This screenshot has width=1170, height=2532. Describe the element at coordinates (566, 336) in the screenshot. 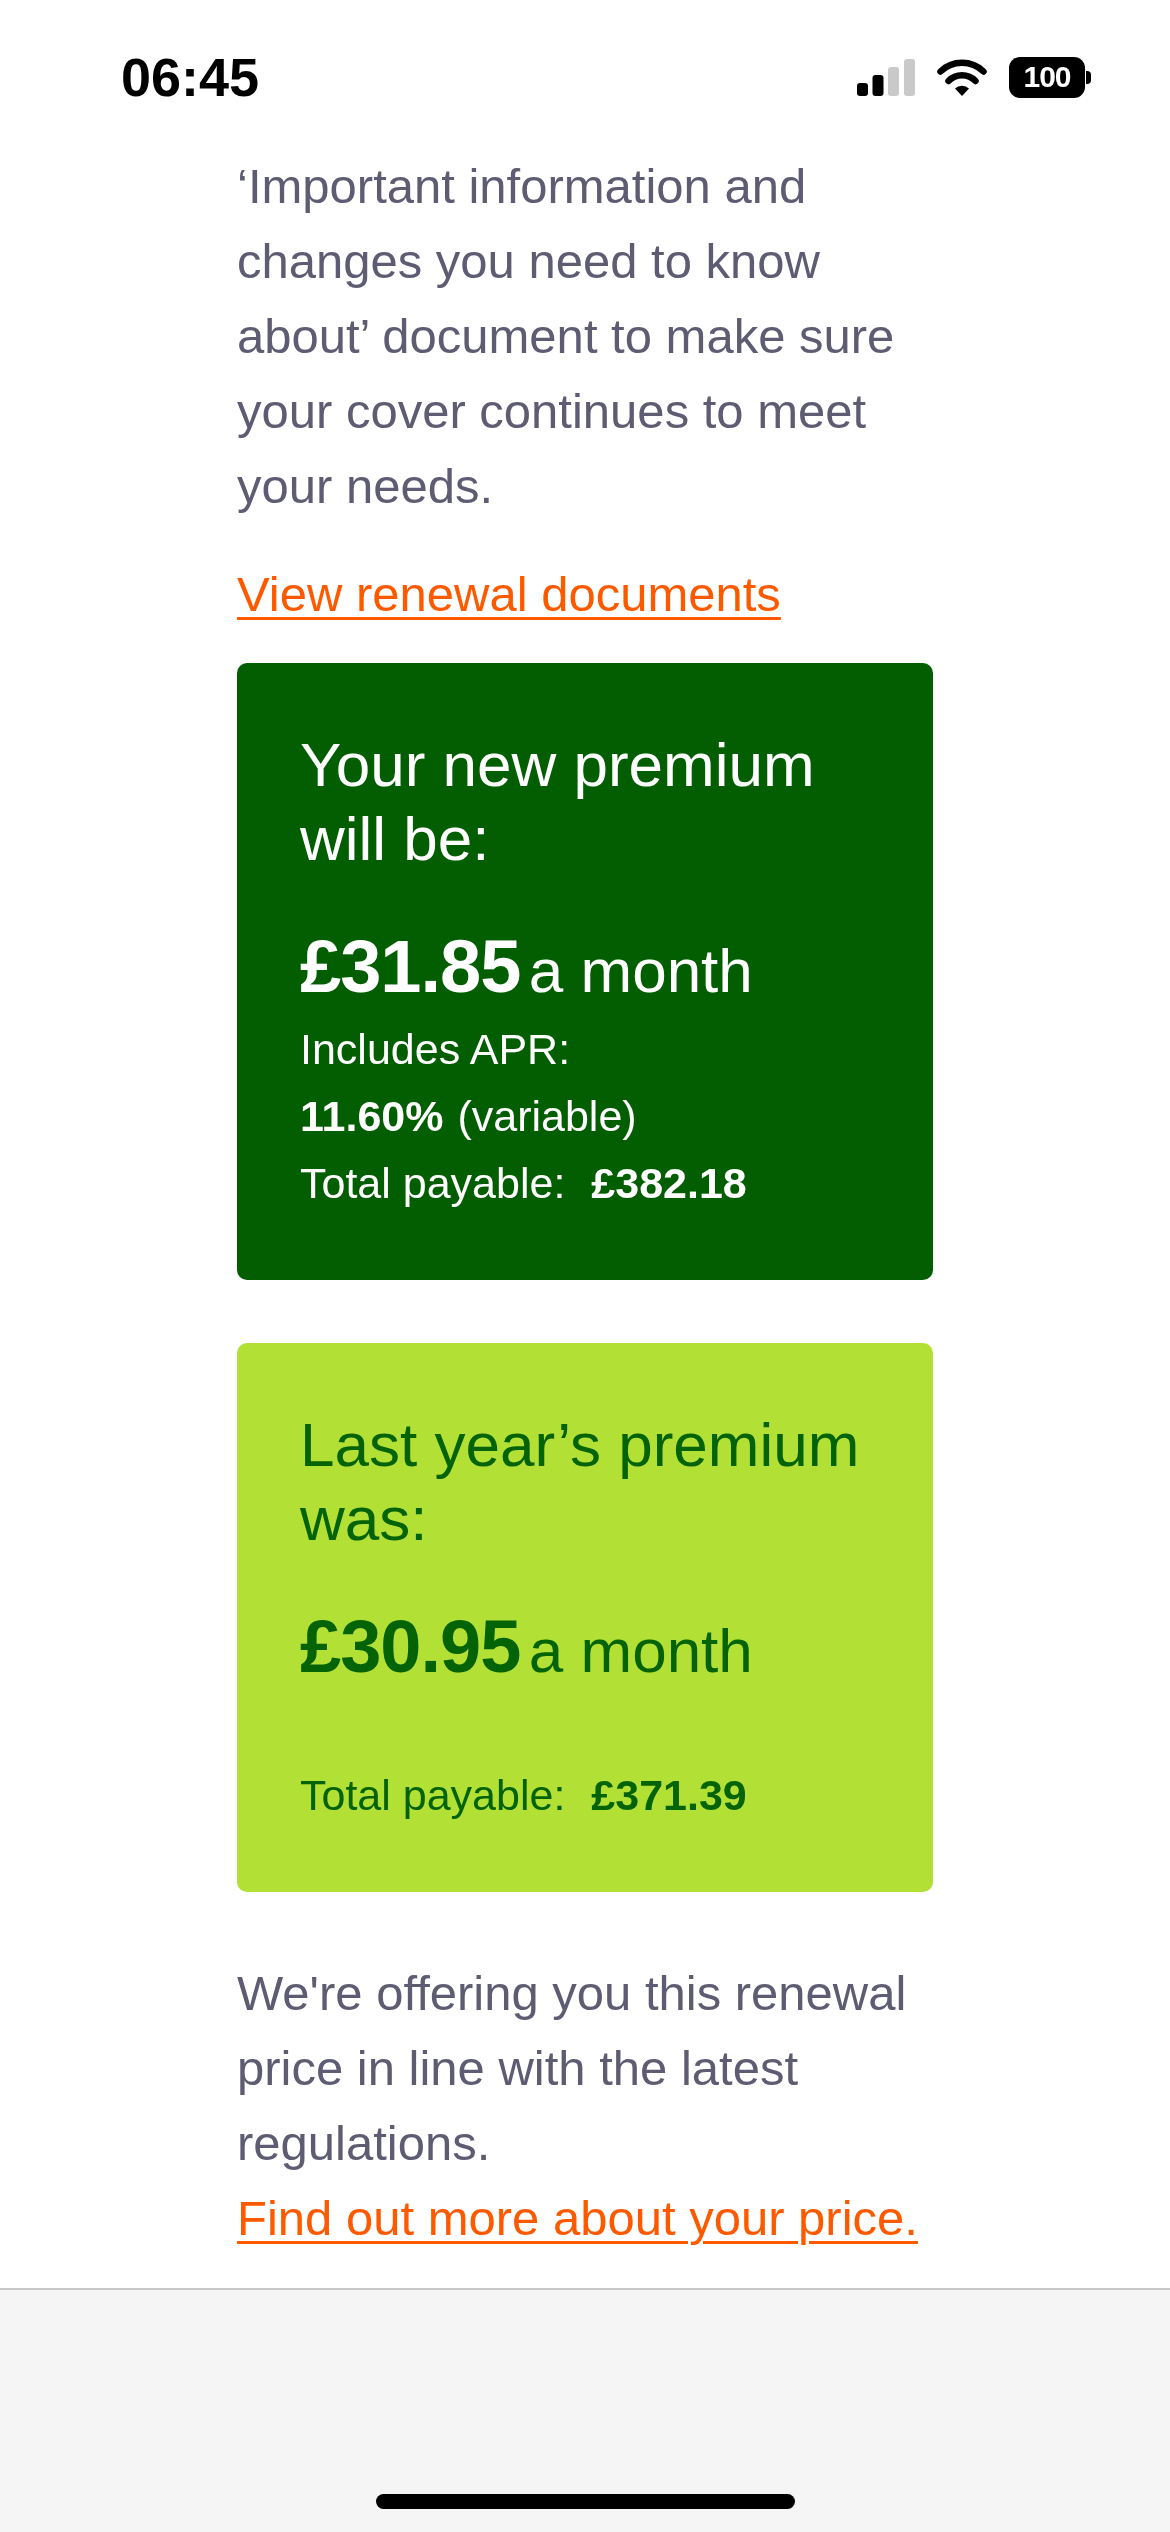

I see `intro-paragraph: ‘Important information and changes you need to know about’ document to make sure your cover continues to meet your needs.` at that location.